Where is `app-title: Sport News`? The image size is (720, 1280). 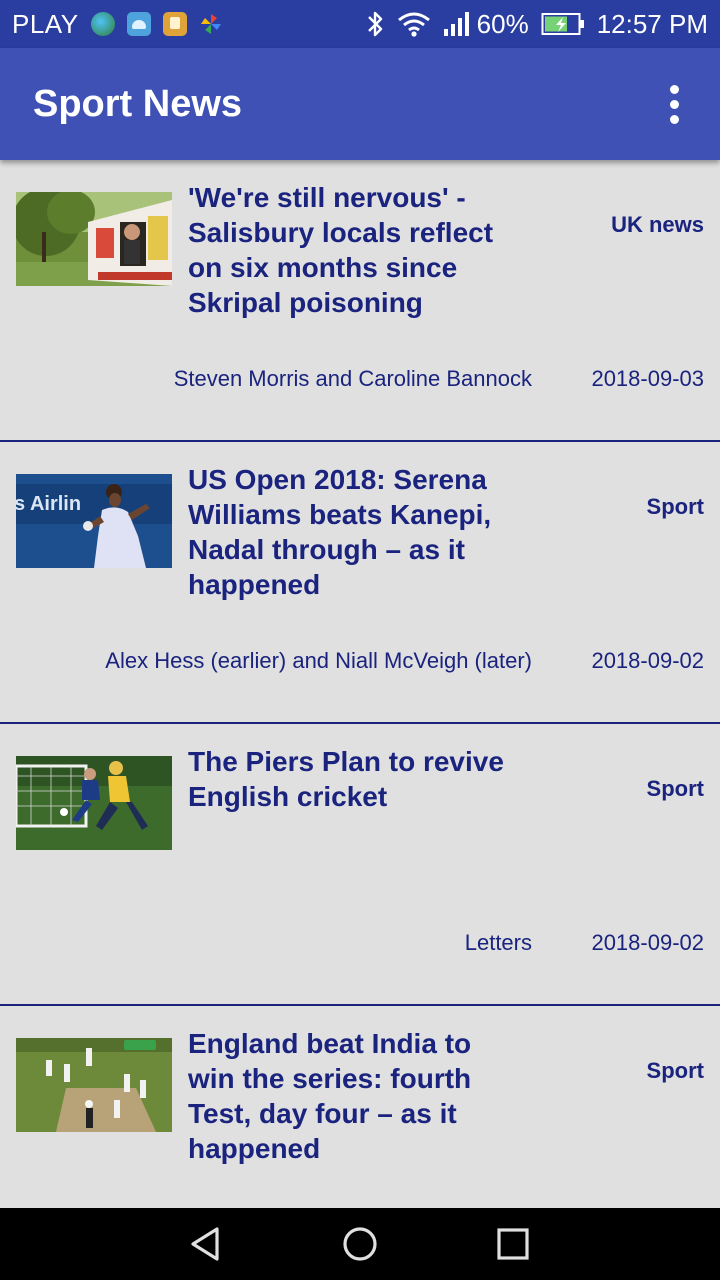 app-title: Sport News is located at coordinates (138, 103).